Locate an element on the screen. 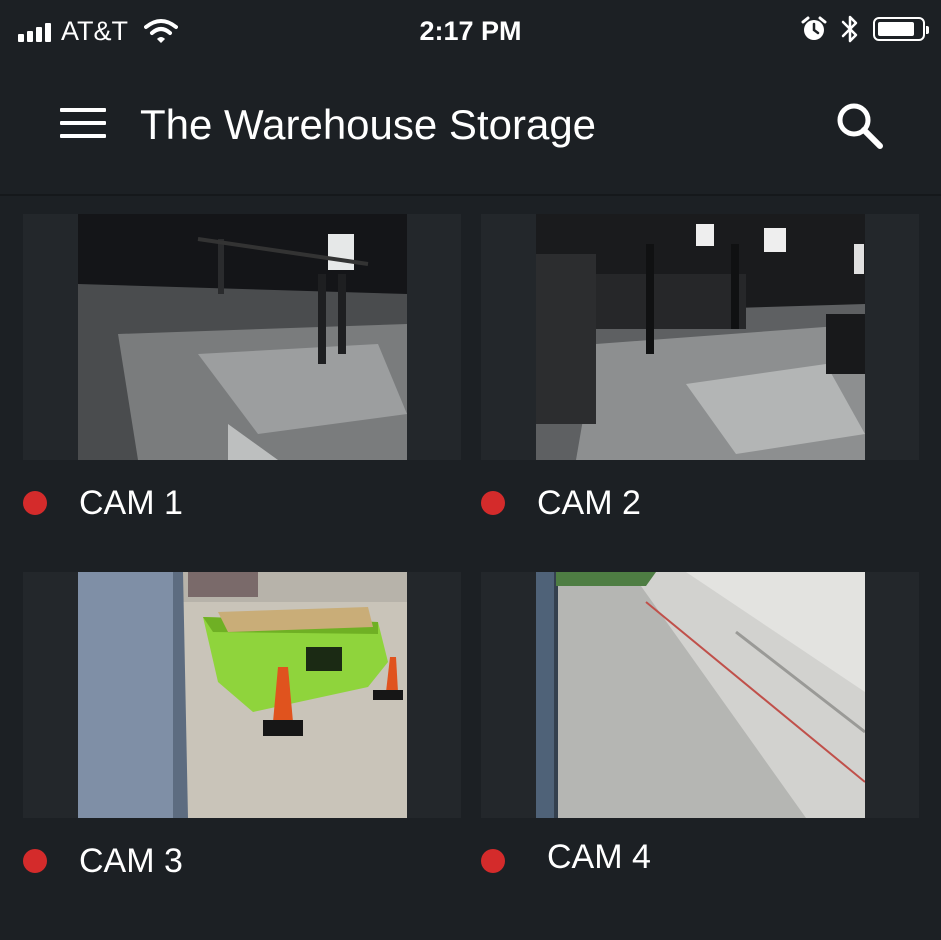  camera-label-4: CAM 4 is located at coordinates (566, 857).